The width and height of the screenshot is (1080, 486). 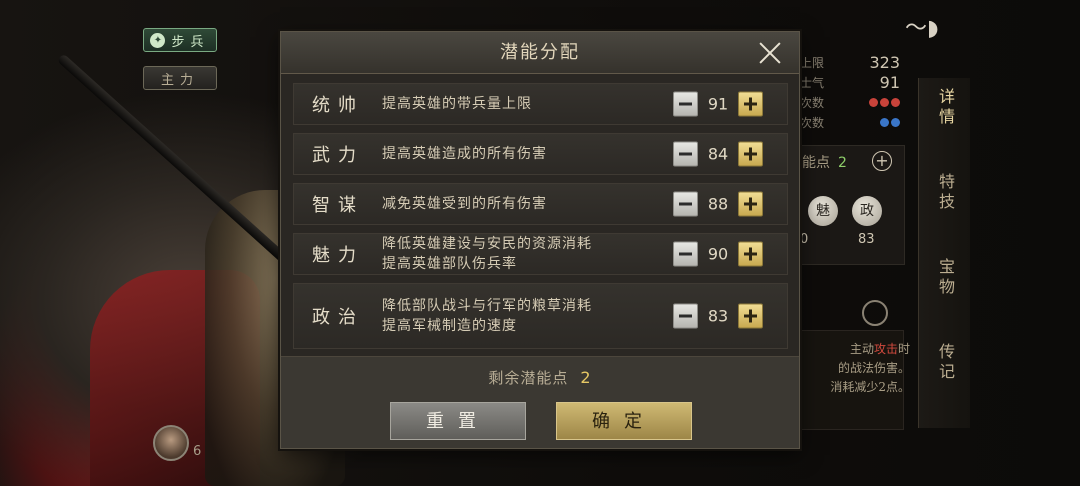 What do you see at coordinates (884, 102) in the screenshot?
I see `red-dots-icon` at bounding box center [884, 102].